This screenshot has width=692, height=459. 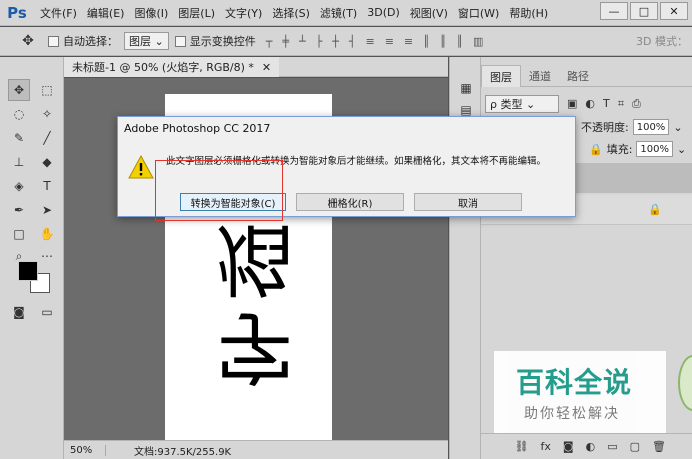 I want to click on kind-filter-label: ρ 类型, so click(x=506, y=104).